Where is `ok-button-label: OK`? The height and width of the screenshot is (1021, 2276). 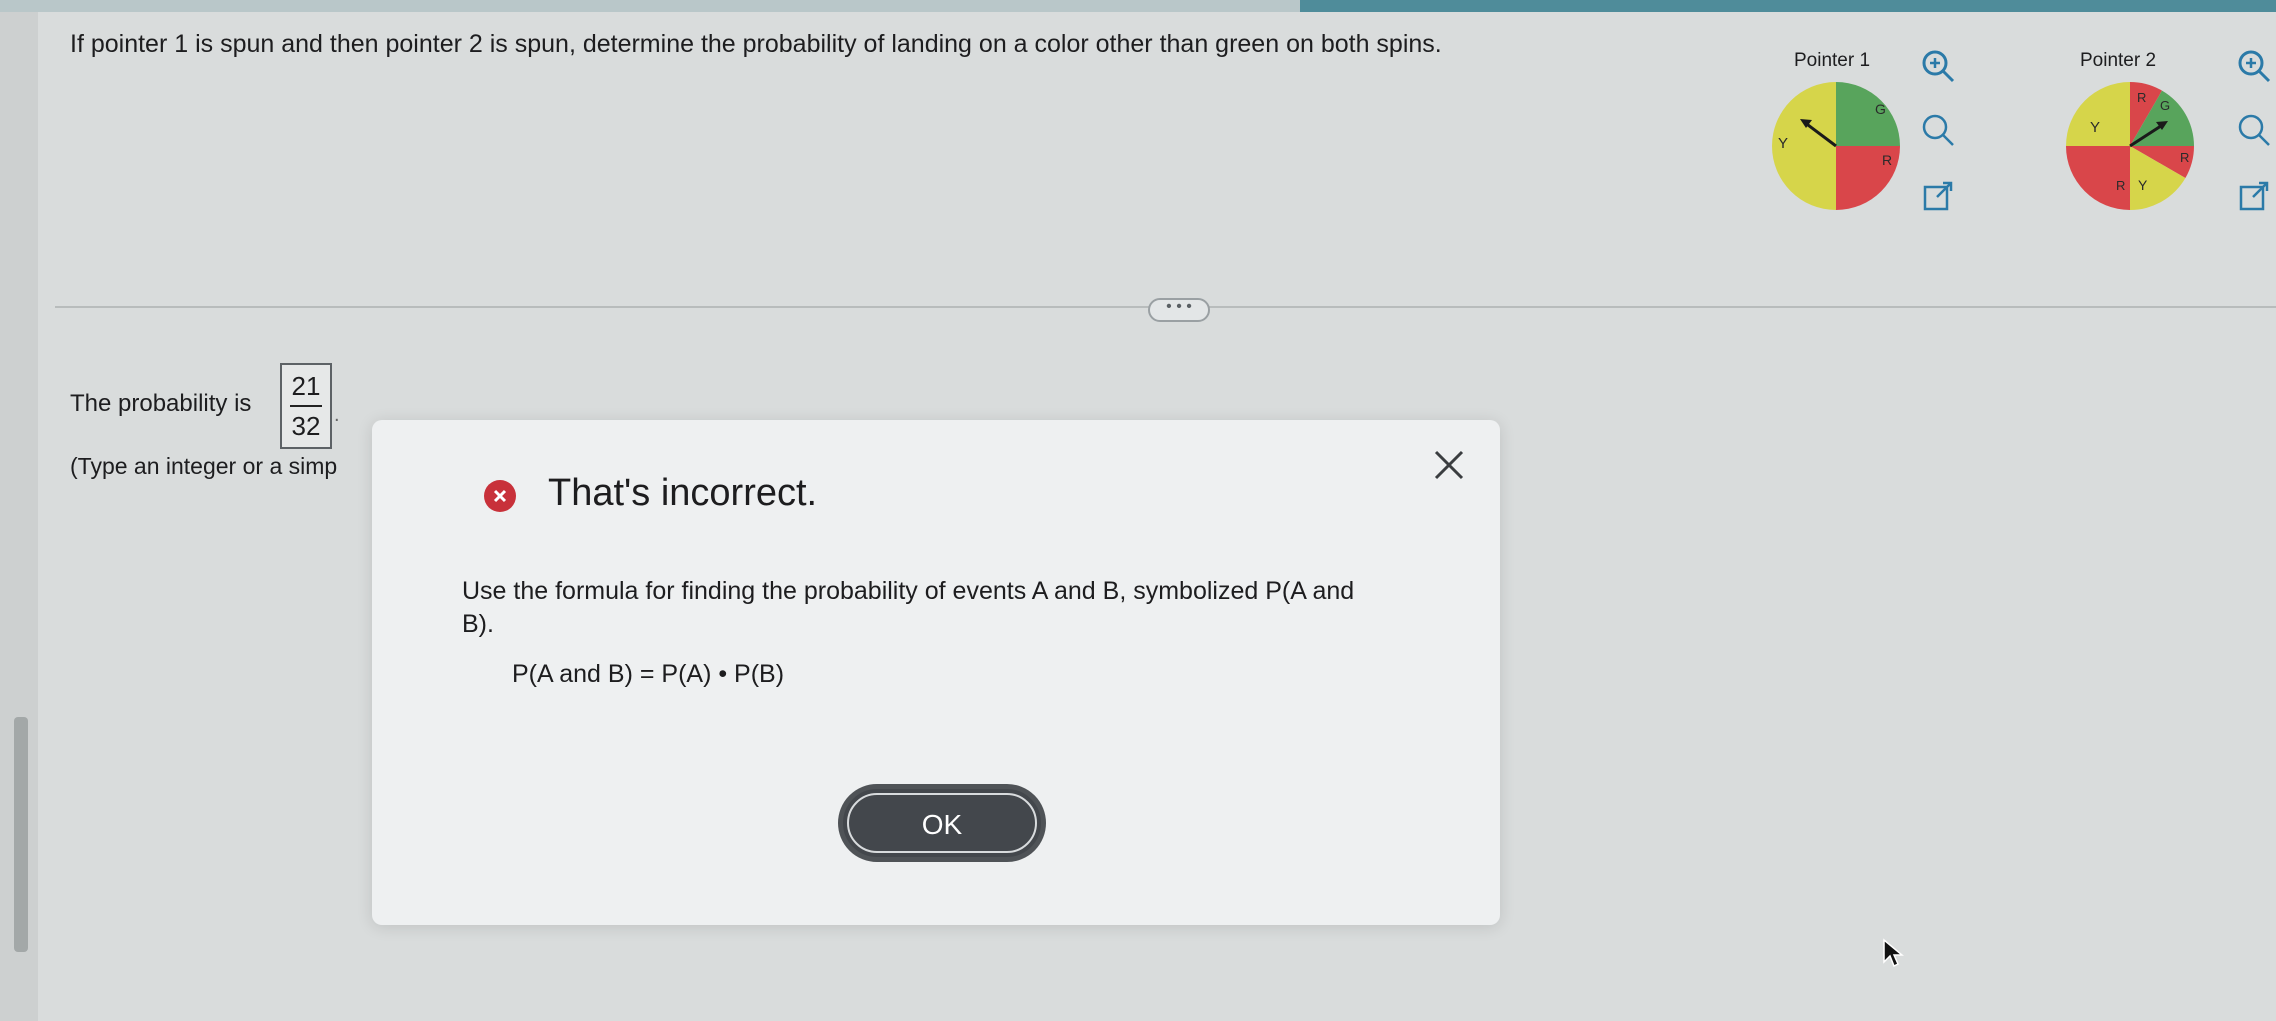 ok-button-label: OK is located at coordinates (942, 824).